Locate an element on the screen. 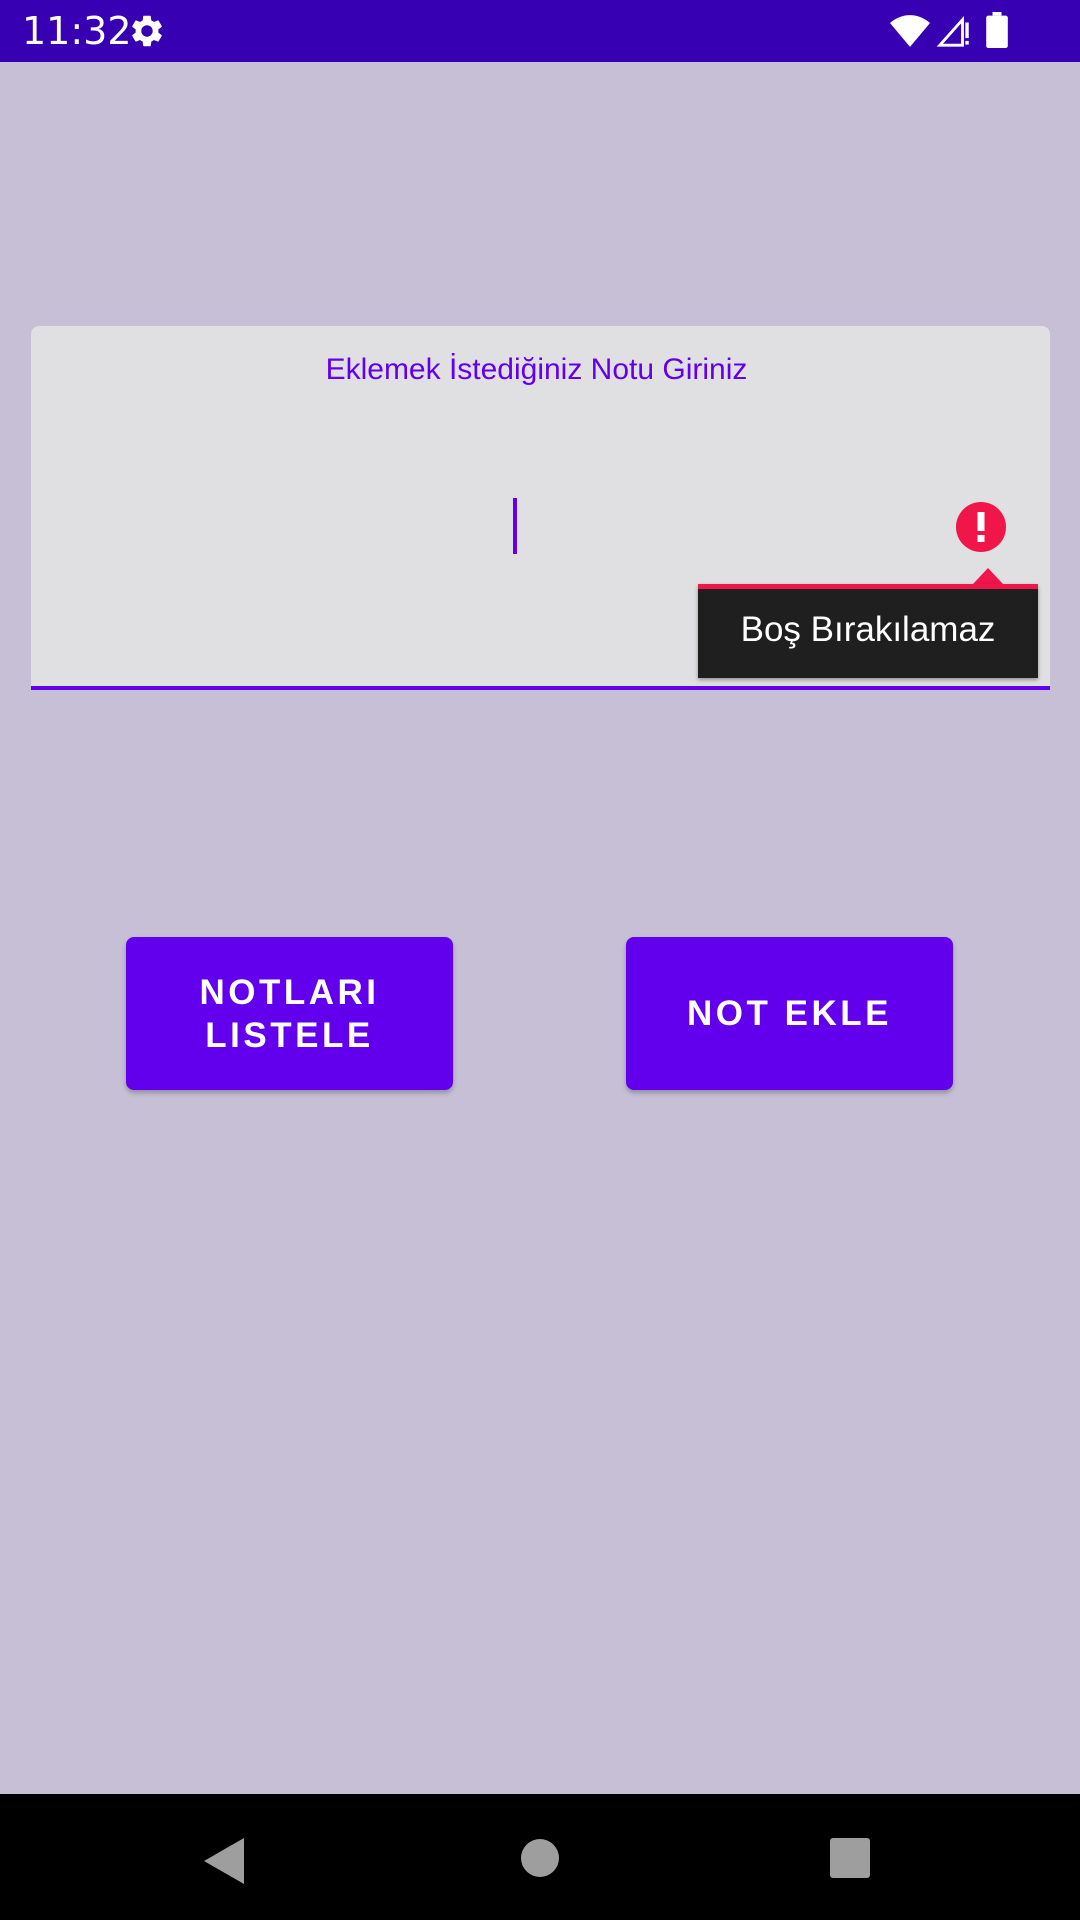 This screenshot has width=1080, height=1920. error-message: Boş Bırakılamaz is located at coordinates (868, 629).